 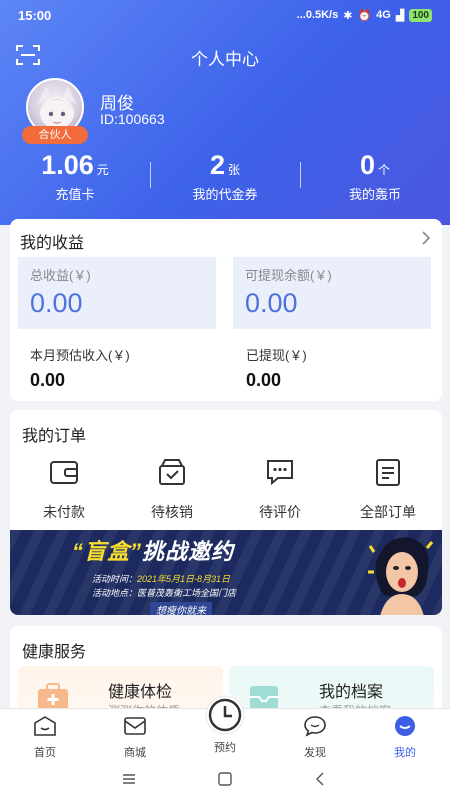 I want to click on status-icons: ...0.5K/s ✱ ⏰ 4G ▟ 100, so click(x=364, y=15).